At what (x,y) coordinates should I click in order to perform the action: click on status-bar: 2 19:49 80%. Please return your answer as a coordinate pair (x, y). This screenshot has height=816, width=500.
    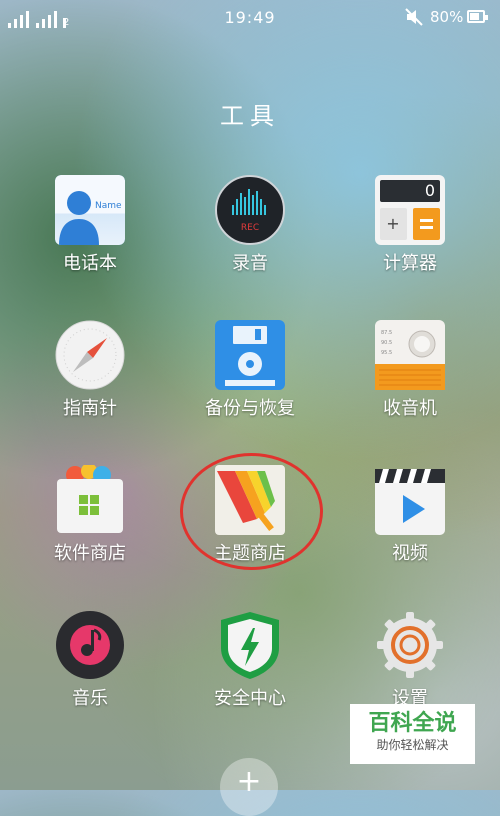
    Looking at the image, I should click on (250, 18).